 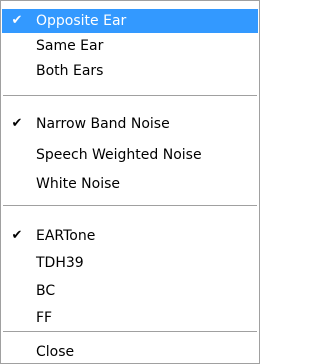 What do you see at coordinates (60, 263) in the screenshot?
I see `menu-item-label: TDH39` at bounding box center [60, 263].